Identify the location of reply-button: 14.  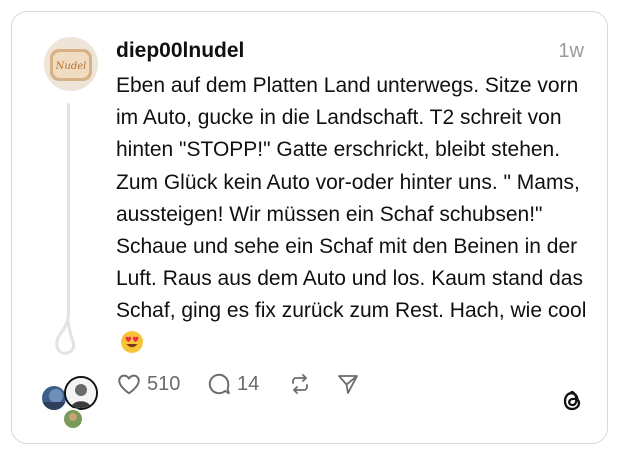
(247, 384).